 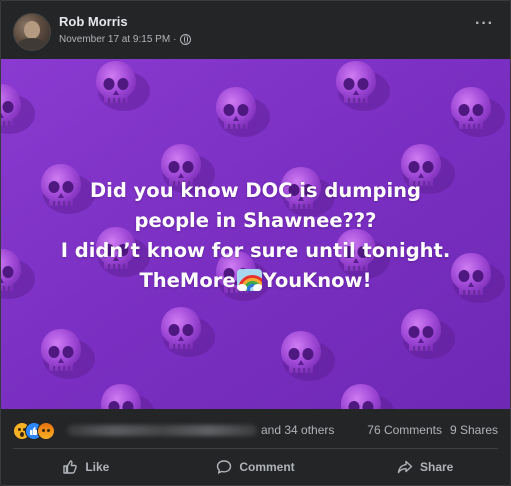 I want to click on reactions-summary, so click(x=38, y=431).